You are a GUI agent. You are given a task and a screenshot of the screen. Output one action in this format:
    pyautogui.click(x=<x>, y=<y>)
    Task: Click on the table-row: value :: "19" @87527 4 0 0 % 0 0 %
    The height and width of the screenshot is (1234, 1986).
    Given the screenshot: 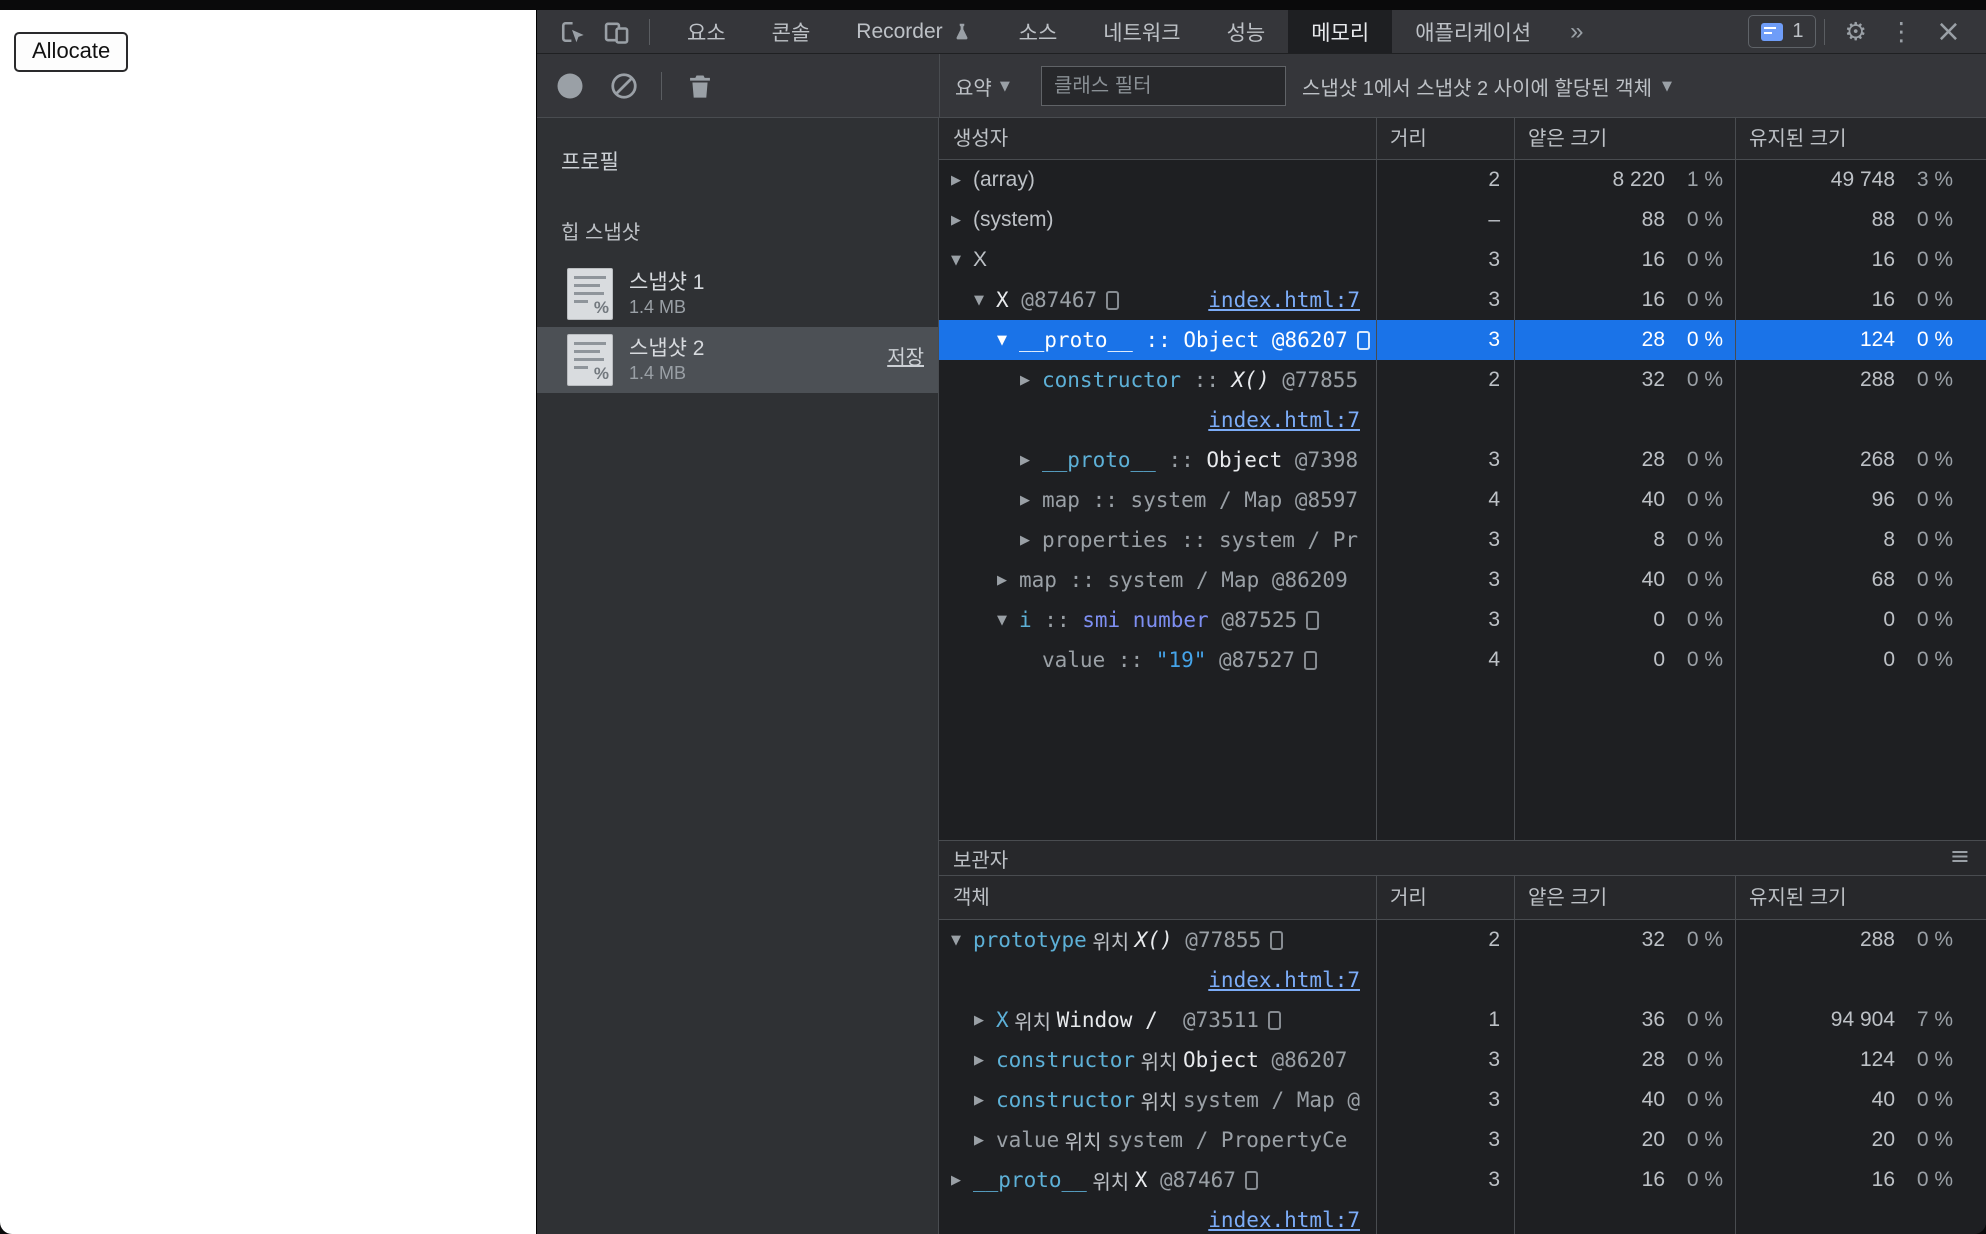 What is the action you would take?
    pyautogui.click(x=1462, y=660)
    